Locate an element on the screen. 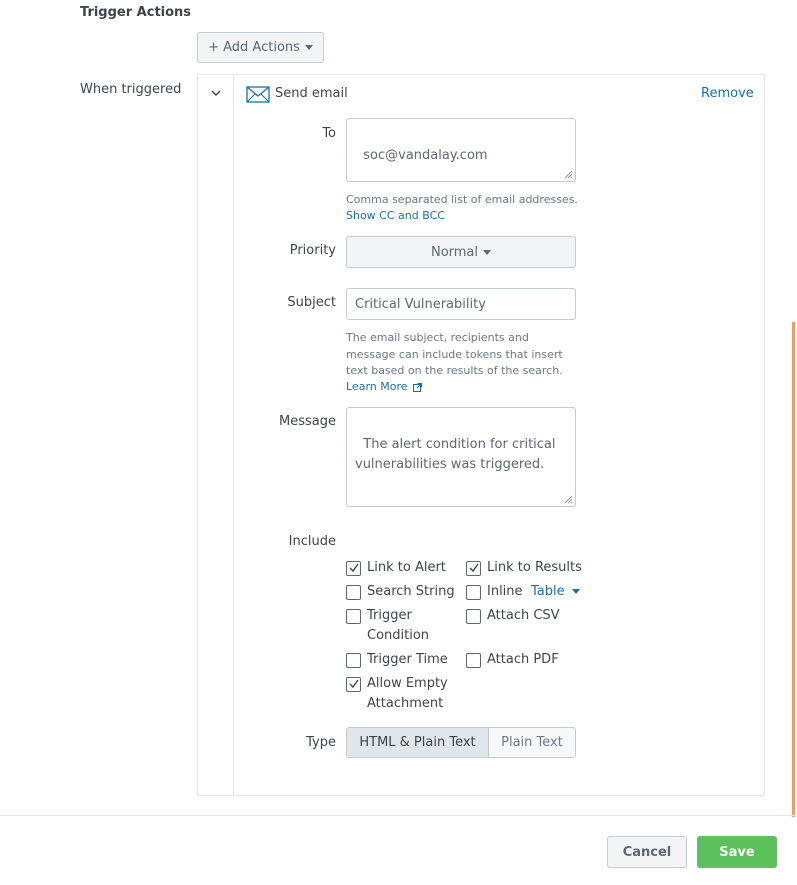 This screenshot has height=885, width=797. subject-help-line2: message can include tokens that insert is located at coordinates (454, 354).